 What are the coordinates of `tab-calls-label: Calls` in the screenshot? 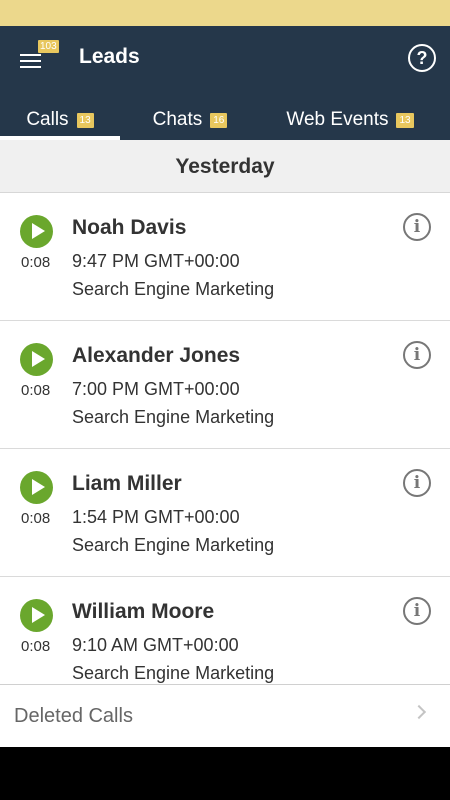 It's located at (47, 119).